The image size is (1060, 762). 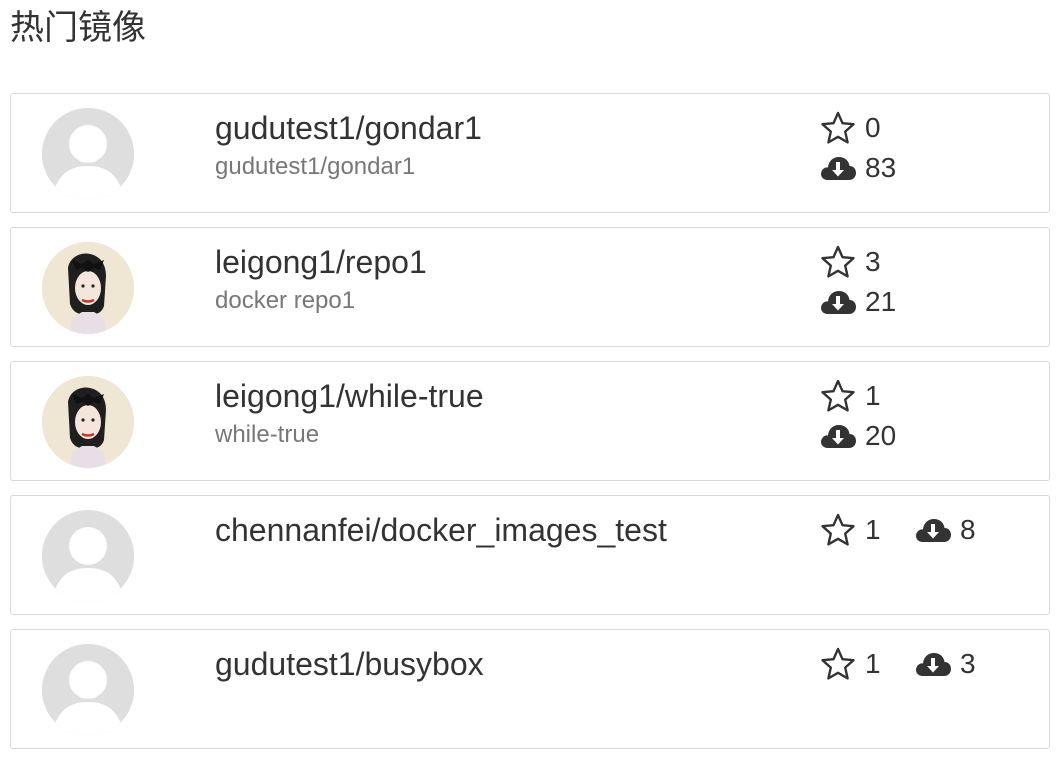 What do you see at coordinates (873, 127) in the screenshot?
I see `star-count-value: 0` at bounding box center [873, 127].